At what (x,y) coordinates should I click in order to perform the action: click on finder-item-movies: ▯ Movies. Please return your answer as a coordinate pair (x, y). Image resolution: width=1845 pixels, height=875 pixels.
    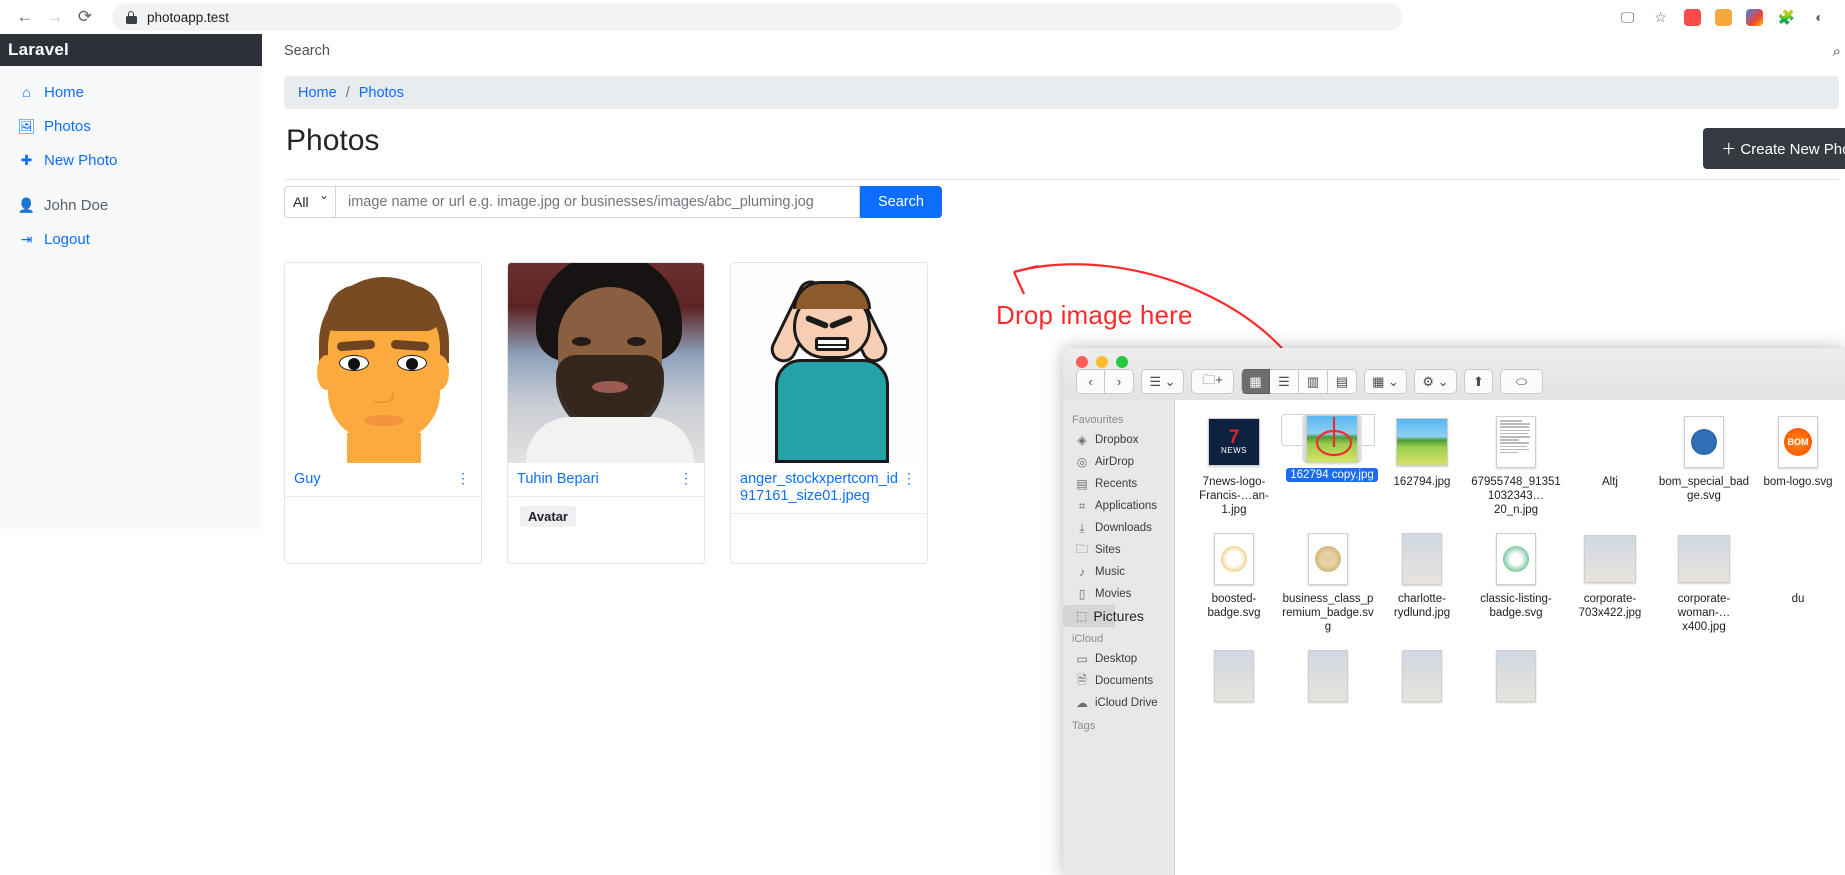
    Looking at the image, I should click on (1118, 594).